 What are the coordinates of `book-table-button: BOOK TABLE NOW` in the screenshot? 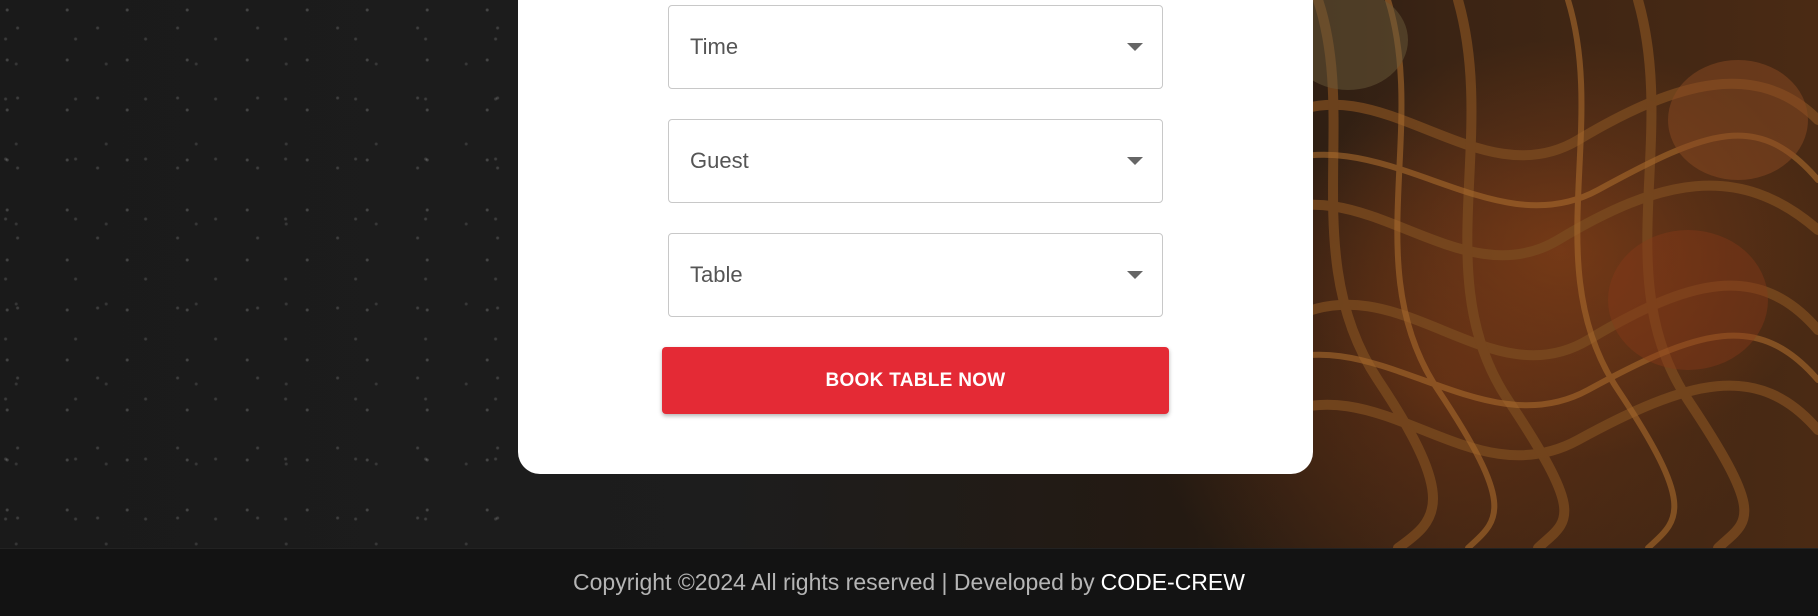 It's located at (915, 380).